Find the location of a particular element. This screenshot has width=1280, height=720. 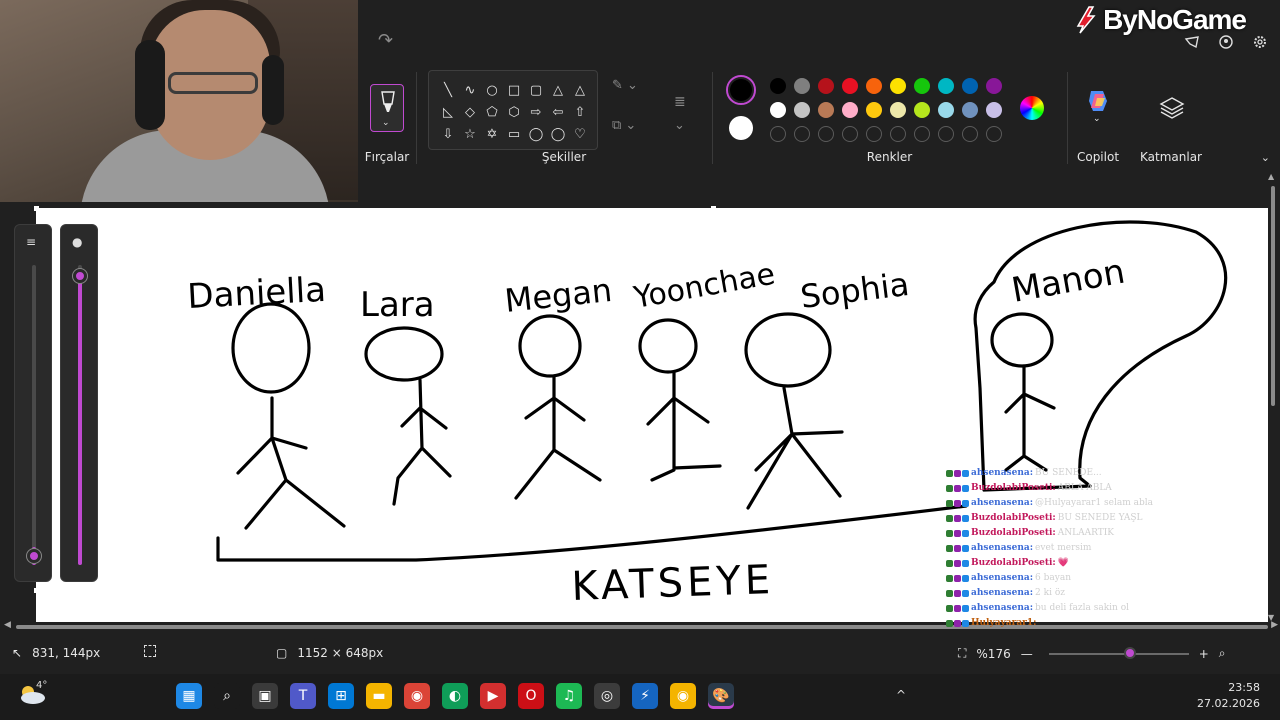

chrome-2-icon: ◉ is located at coordinates (683, 696).